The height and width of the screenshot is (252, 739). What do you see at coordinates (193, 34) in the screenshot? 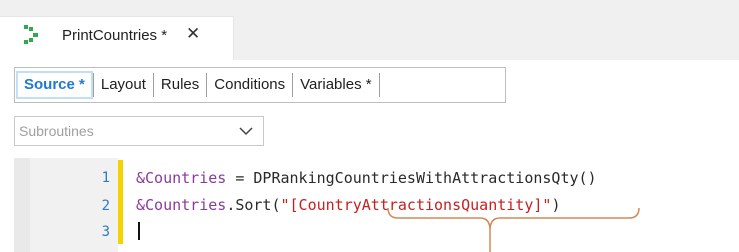
I see `close-tab-button: ✕` at bounding box center [193, 34].